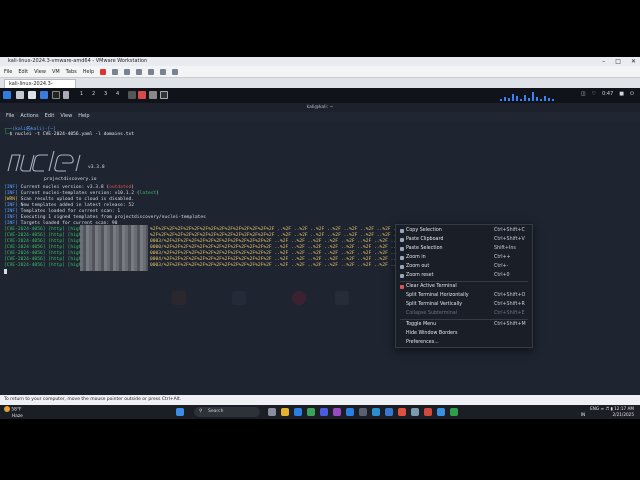 This screenshot has width=640, height=480. Describe the element at coordinates (83, 116) in the screenshot. I see `term-menu-help: Help` at that location.